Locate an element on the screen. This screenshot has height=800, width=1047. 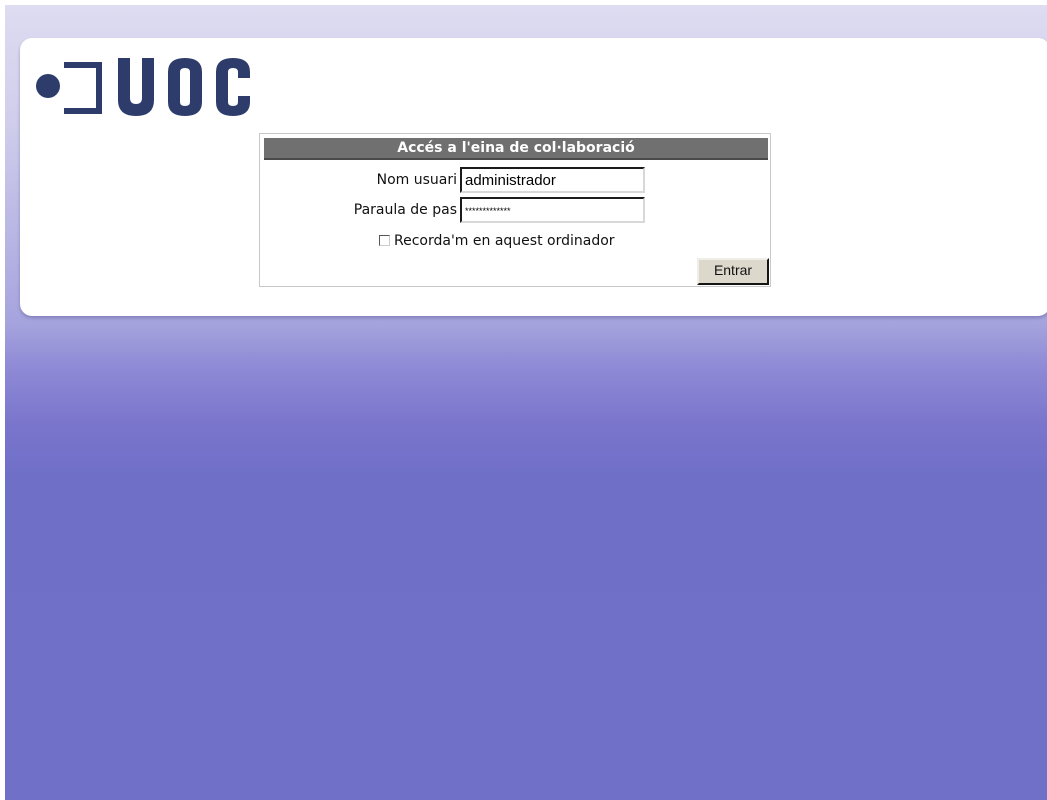
login-title: Accés a l'eina de col·laboració is located at coordinates (516, 149).